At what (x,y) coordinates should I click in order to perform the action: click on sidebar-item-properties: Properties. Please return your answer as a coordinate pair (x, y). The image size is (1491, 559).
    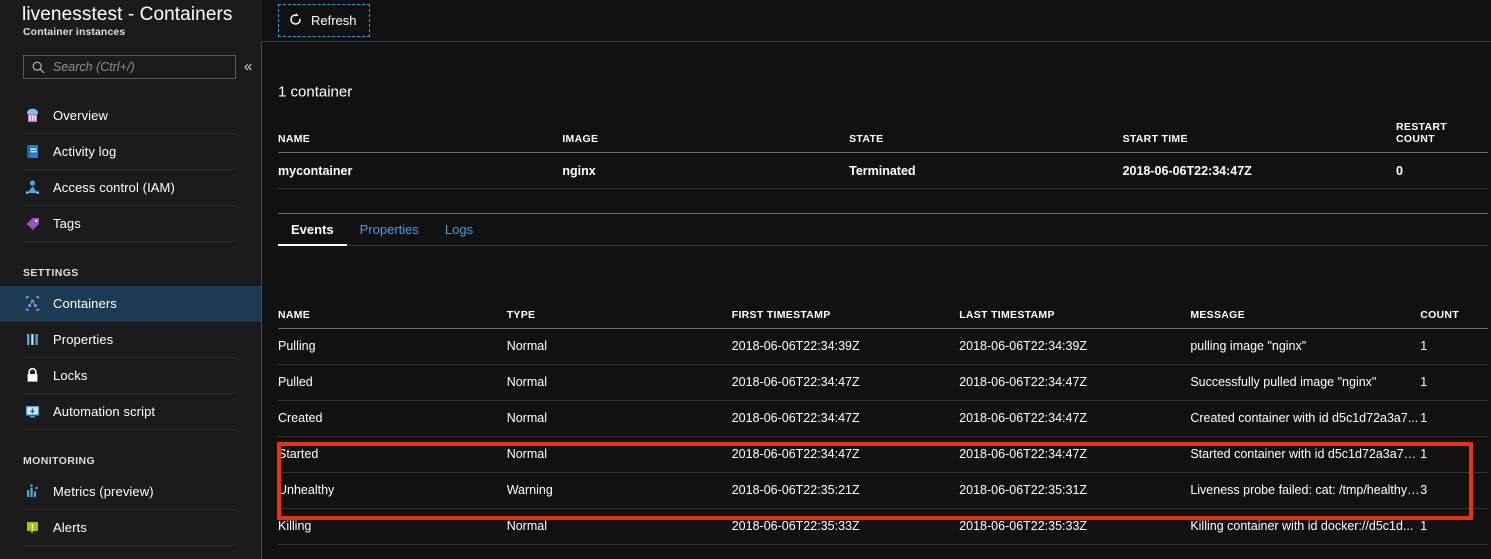
    Looking at the image, I should click on (129, 340).